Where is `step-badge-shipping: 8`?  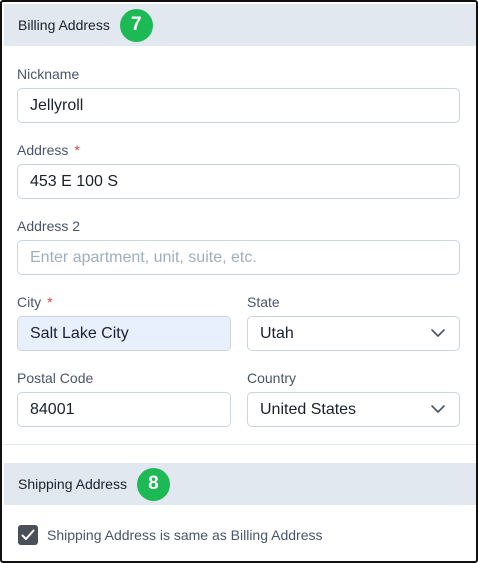
step-badge-shipping: 8 is located at coordinates (153, 484).